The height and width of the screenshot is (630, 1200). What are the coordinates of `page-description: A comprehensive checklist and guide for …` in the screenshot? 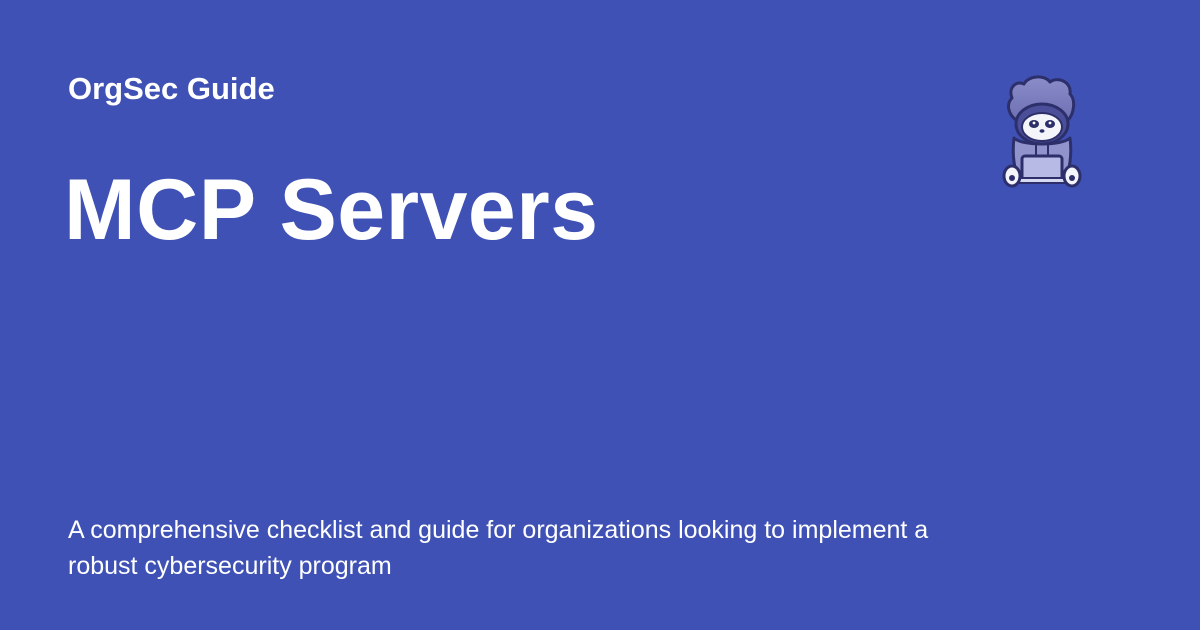 It's located at (498, 548).